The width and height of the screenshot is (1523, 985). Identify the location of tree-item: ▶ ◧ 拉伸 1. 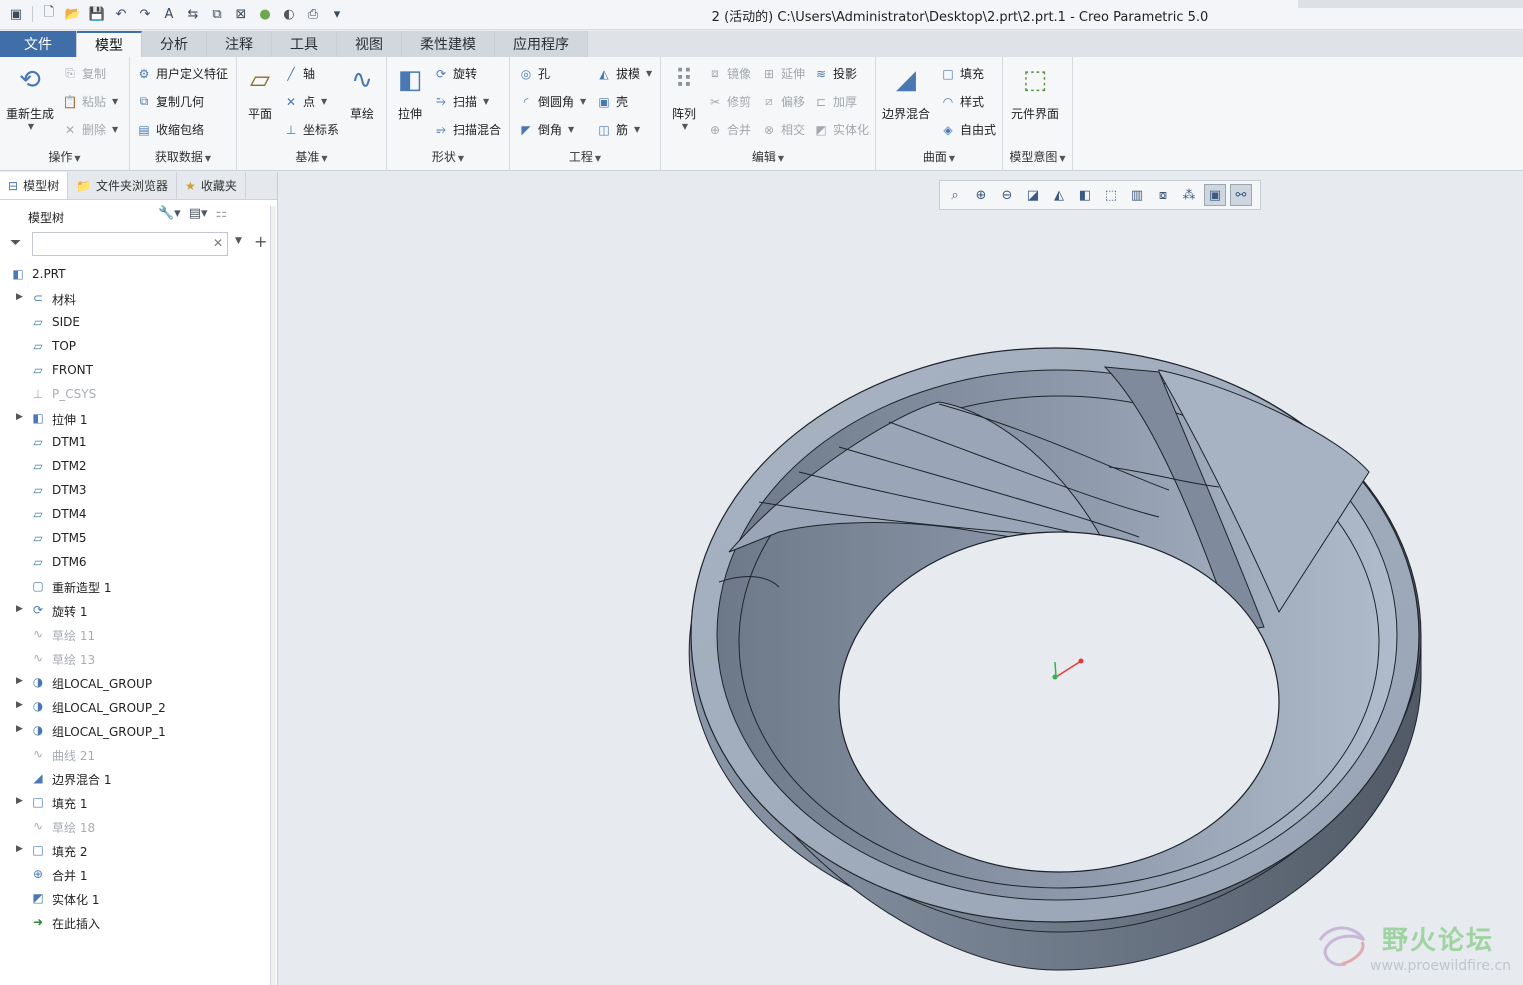
(135, 418).